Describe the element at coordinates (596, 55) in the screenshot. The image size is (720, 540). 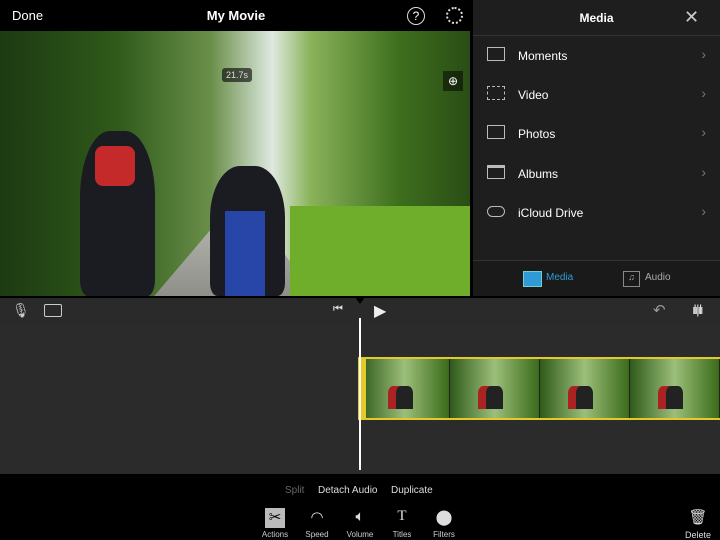
I see `media-item-moments: Moments ›` at that location.